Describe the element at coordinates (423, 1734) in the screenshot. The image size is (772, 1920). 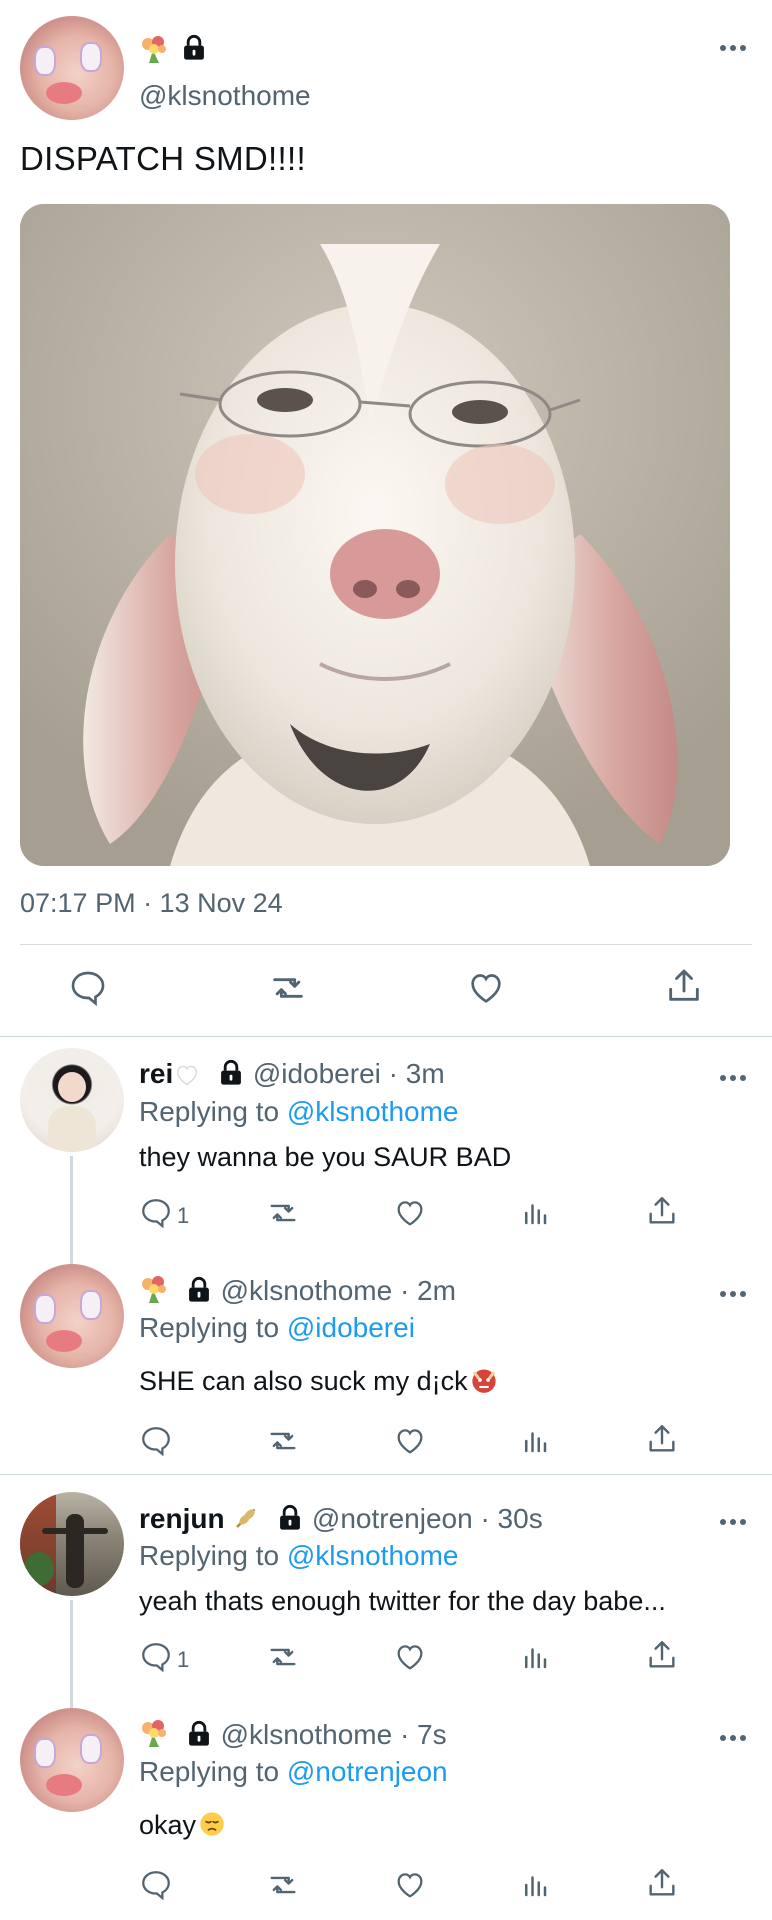
I see `reply-time: · 7s` at that location.